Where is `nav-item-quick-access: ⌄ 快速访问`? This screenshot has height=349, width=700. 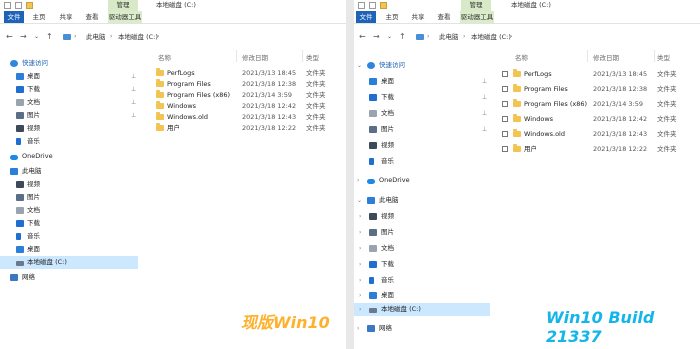 nav-item-quick-access: ⌄ 快速访问 is located at coordinates (422, 65).